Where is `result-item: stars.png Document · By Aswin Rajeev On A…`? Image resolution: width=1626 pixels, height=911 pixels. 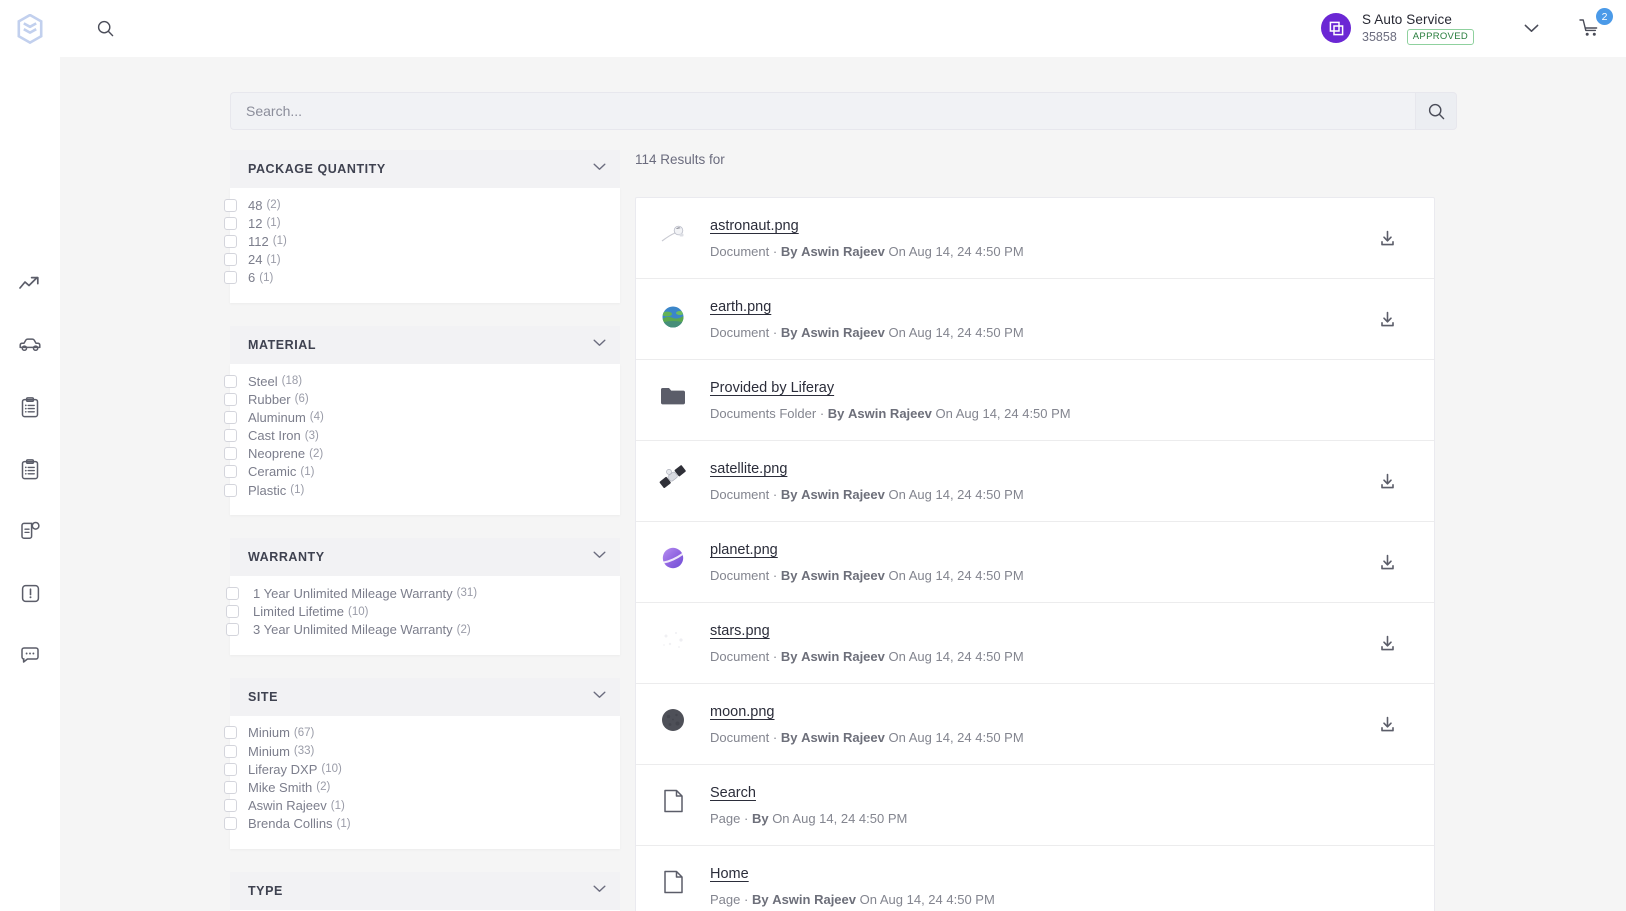 result-item: stars.png Document · By Aswin Rajeev On A… is located at coordinates (1035, 643).